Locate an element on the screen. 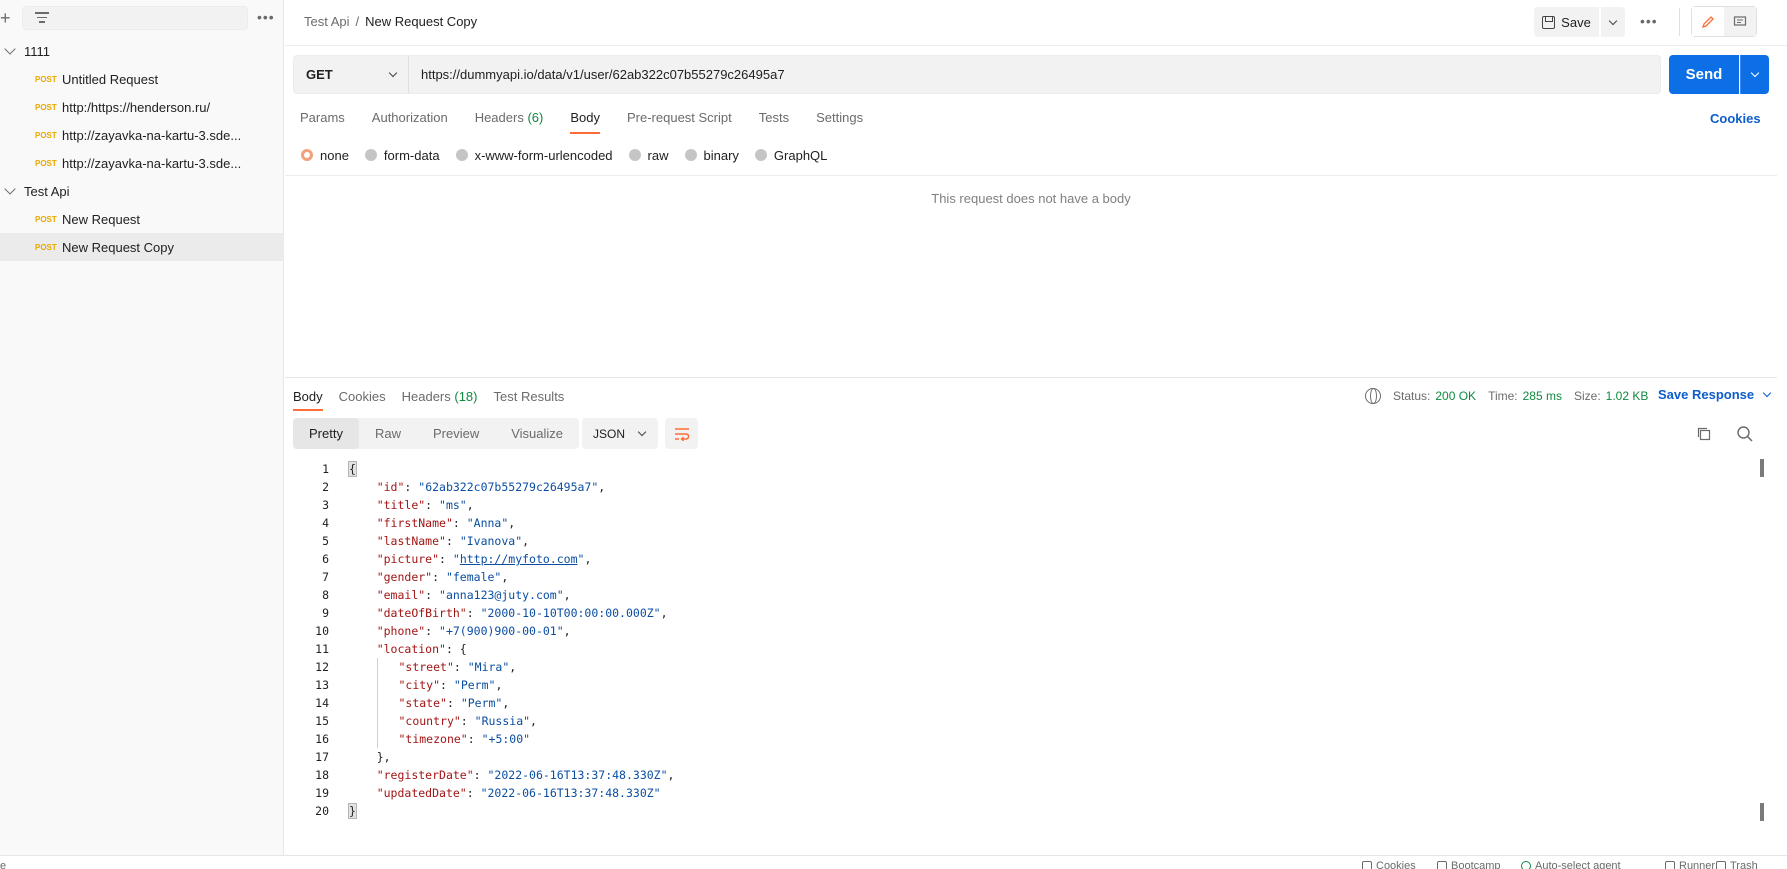 The height and width of the screenshot is (869, 1787). method-badge: POST is located at coordinates (46, 247).